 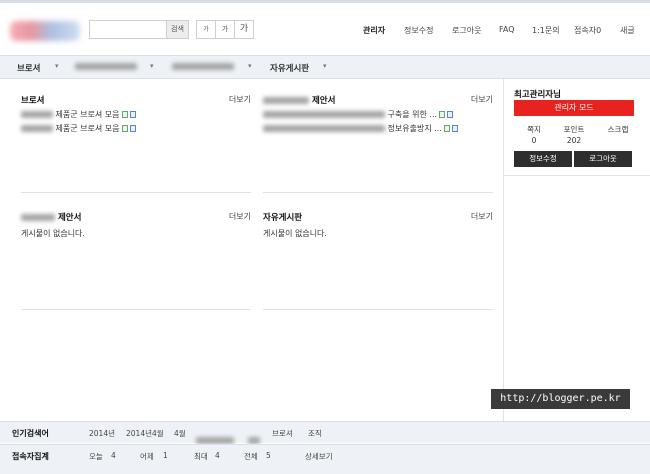 I want to click on menu-item-free-board: 자유게시판, so click(x=289, y=68).